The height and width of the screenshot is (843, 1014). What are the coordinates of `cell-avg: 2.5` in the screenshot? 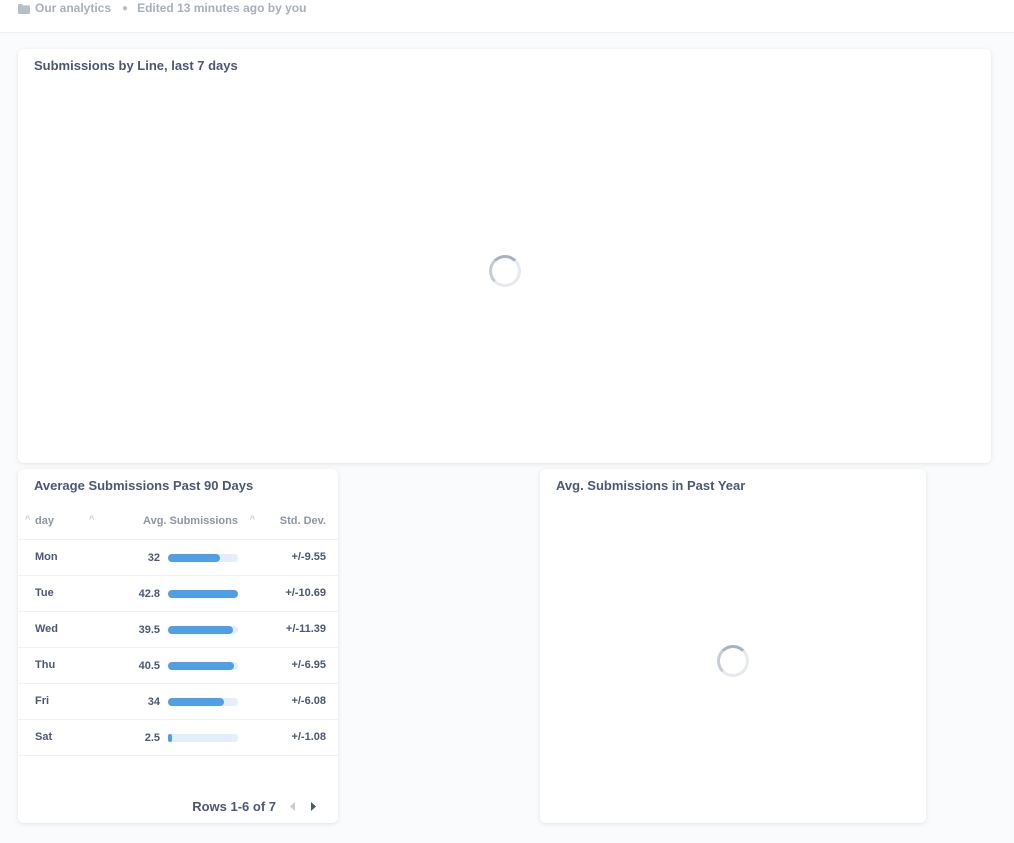 It's located at (168, 737).